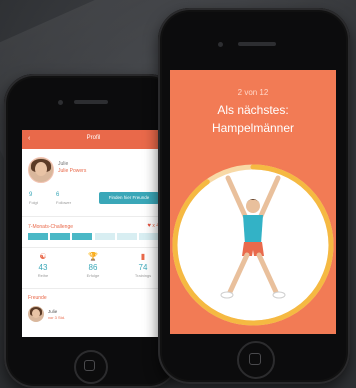 The height and width of the screenshot is (388, 356). I want to click on metric-value: 74, so click(143, 267).